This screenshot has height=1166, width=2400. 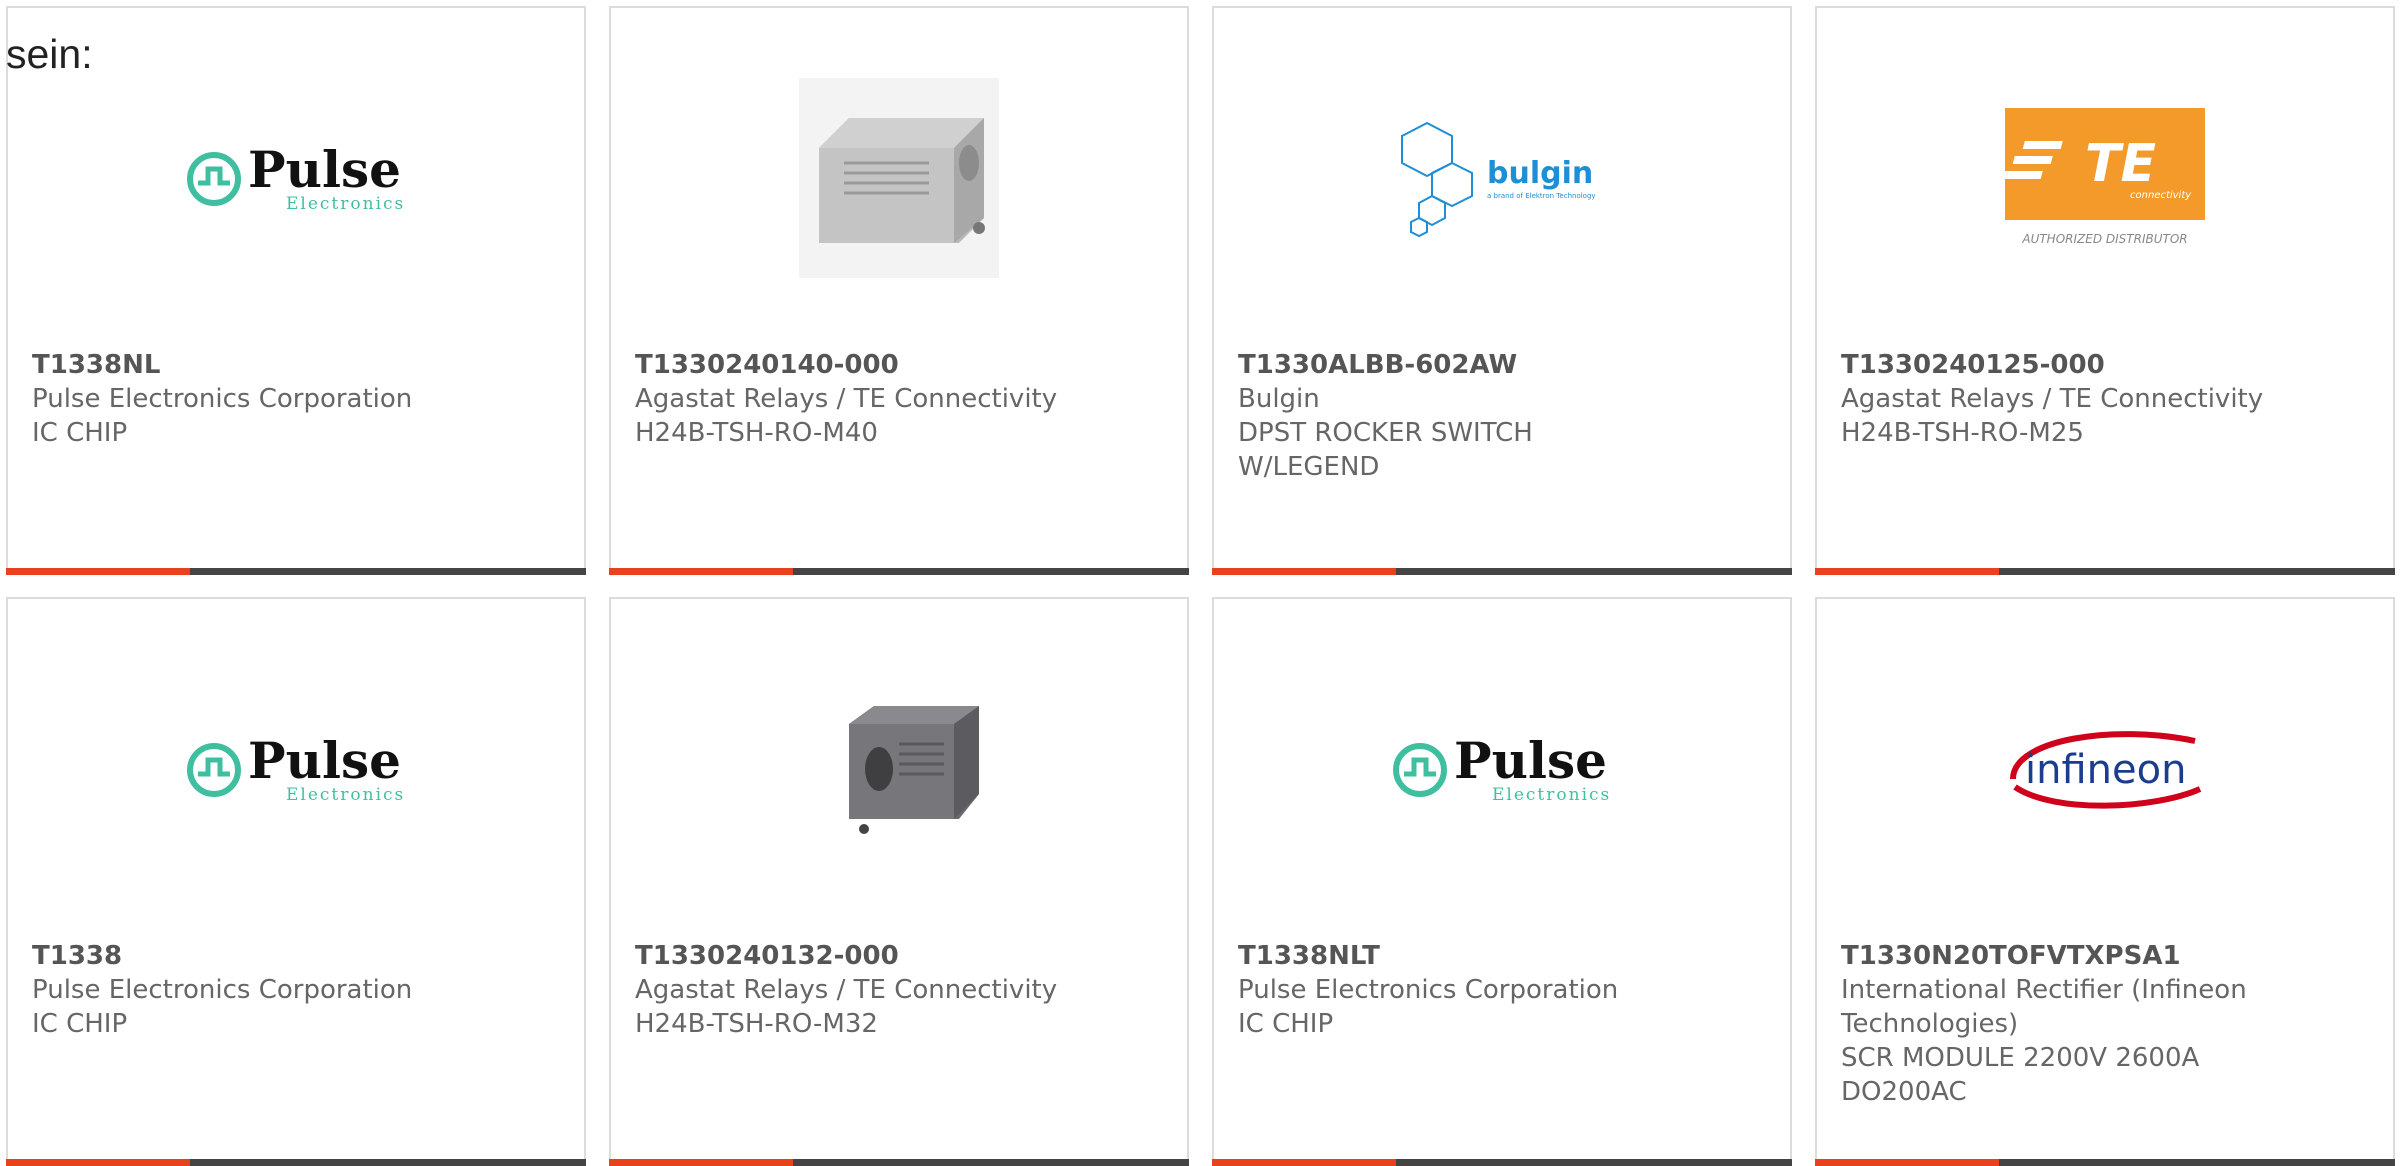 I want to click on part-number: T1338, so click(x=296, y=956).